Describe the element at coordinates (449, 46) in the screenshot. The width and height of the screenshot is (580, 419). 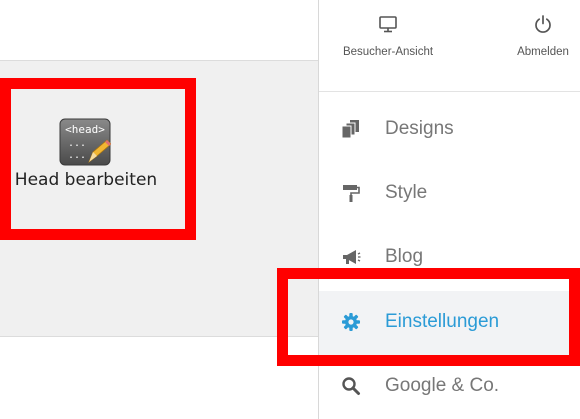
I see `sidebar-topbar: Besucher-Ansicht Abmelden` at that location.